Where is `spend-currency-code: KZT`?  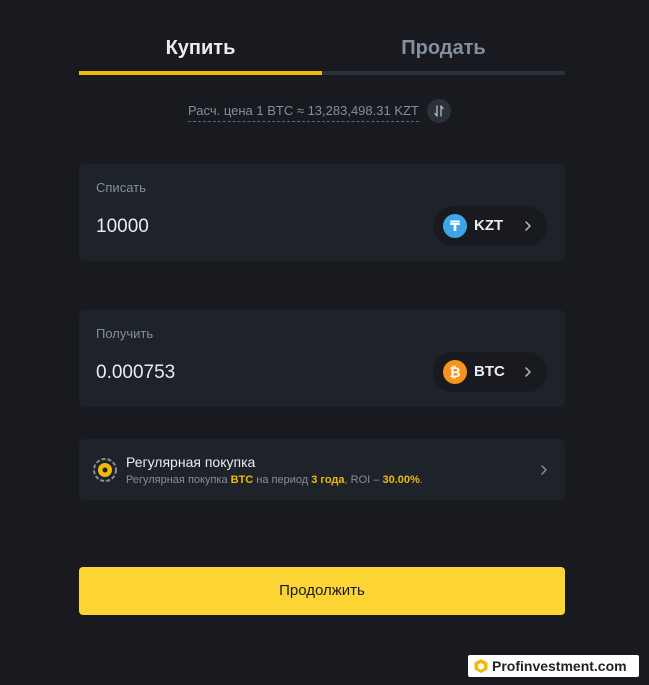
spend-currency-code: KZT is located at coordinates (489, 225).